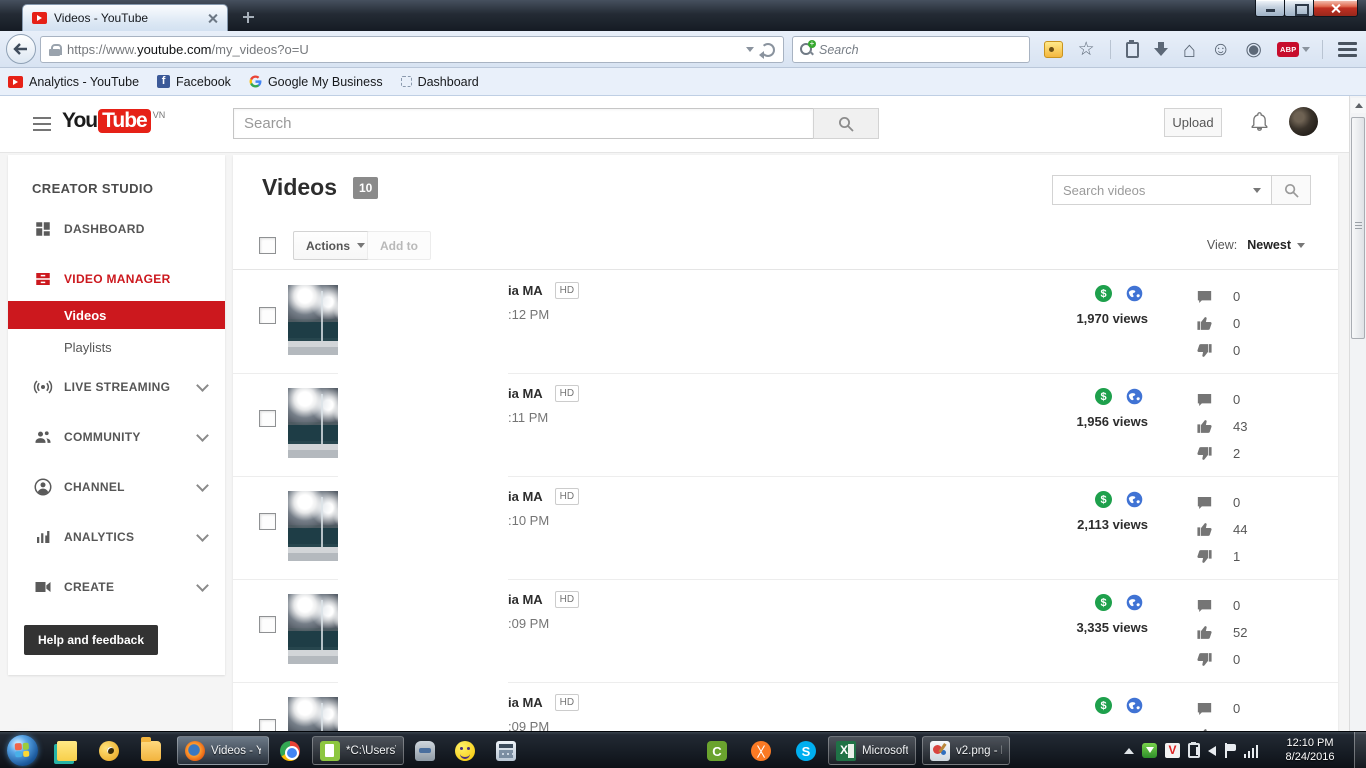 Image resolution: width=1366 pixels, height=768 pixels. Describe the element at coordinates (1053, 49) in the screenshot. I see `extension-icon` at that location.